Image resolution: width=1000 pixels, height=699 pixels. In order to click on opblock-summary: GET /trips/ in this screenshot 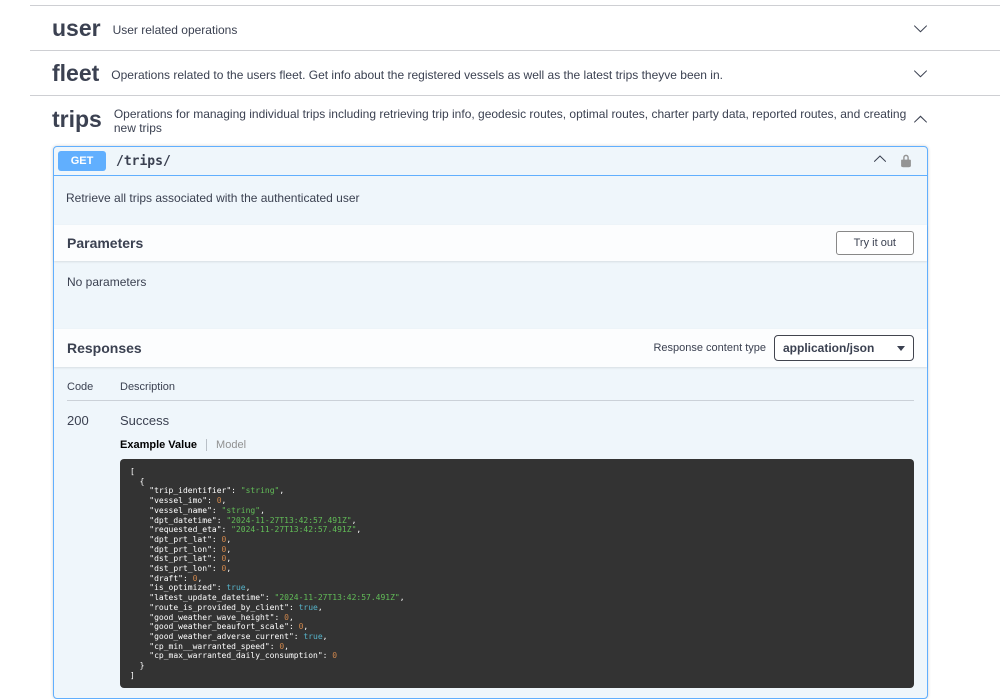, I will do `click(490, 161)`.